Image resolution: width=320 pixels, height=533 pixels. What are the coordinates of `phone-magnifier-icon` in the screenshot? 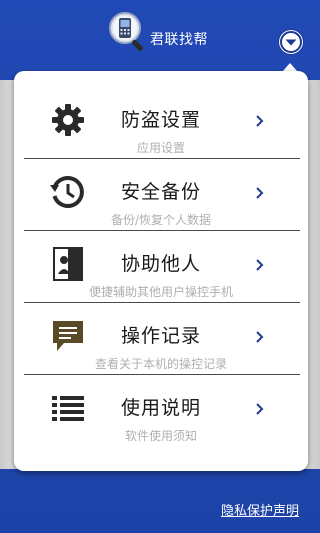 It's located at (127, 32).